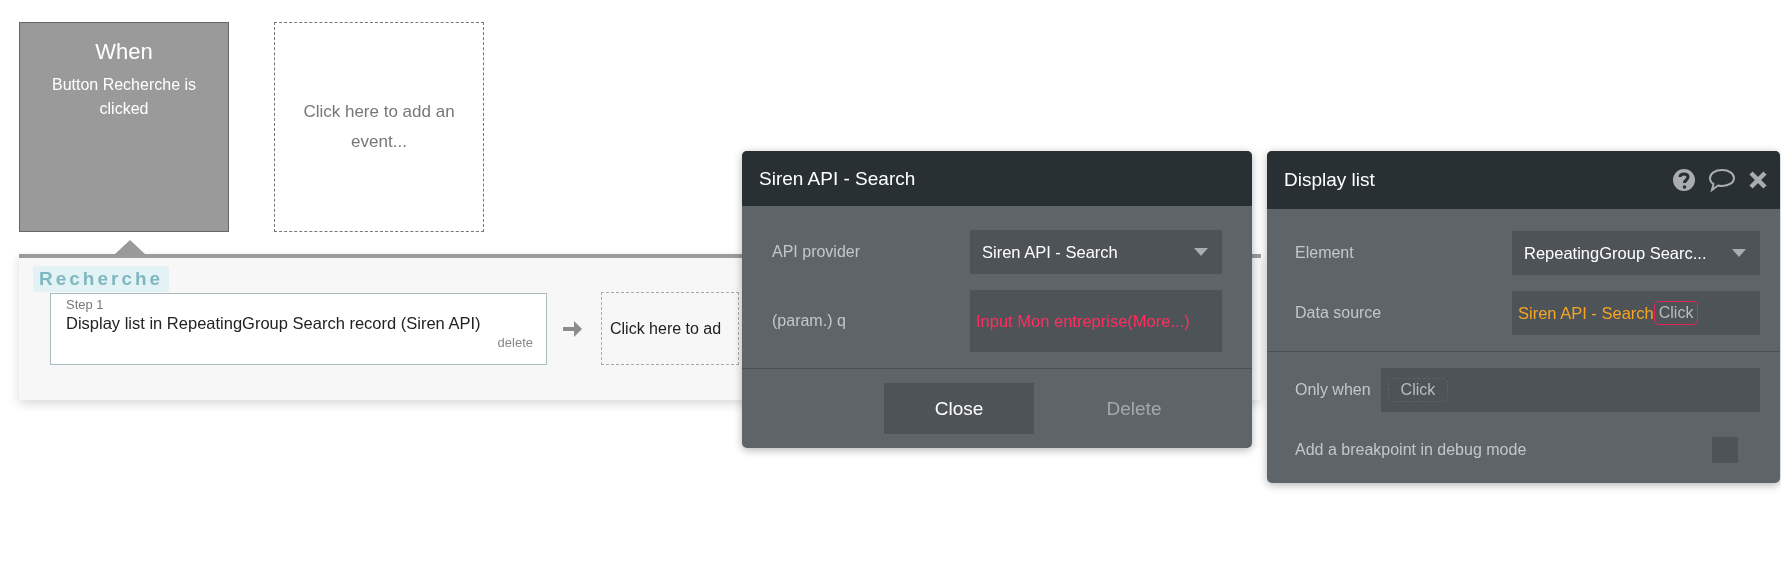 The image size is (1781, 567). Describe the element at coordinates (1411, 450) in the screenshot. I see `checkbox-label: Add a breakpoint in debug mode` at that location.